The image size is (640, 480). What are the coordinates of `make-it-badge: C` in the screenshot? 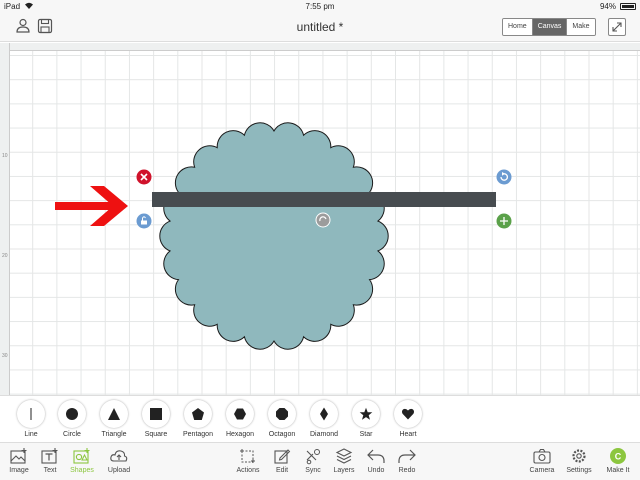 It's located at (618, 456).